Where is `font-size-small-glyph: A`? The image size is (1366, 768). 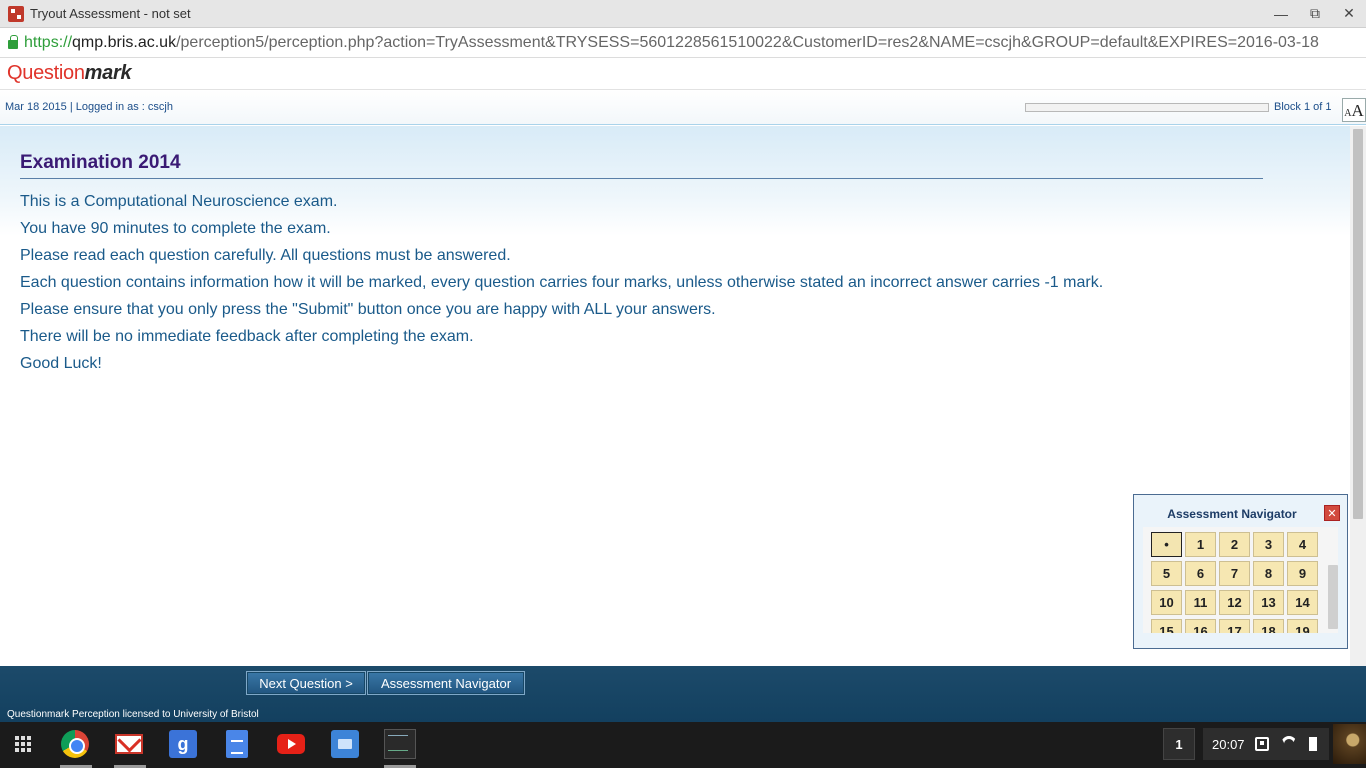 font-size-small-glyph: A is located at coordinates (1348, 113).